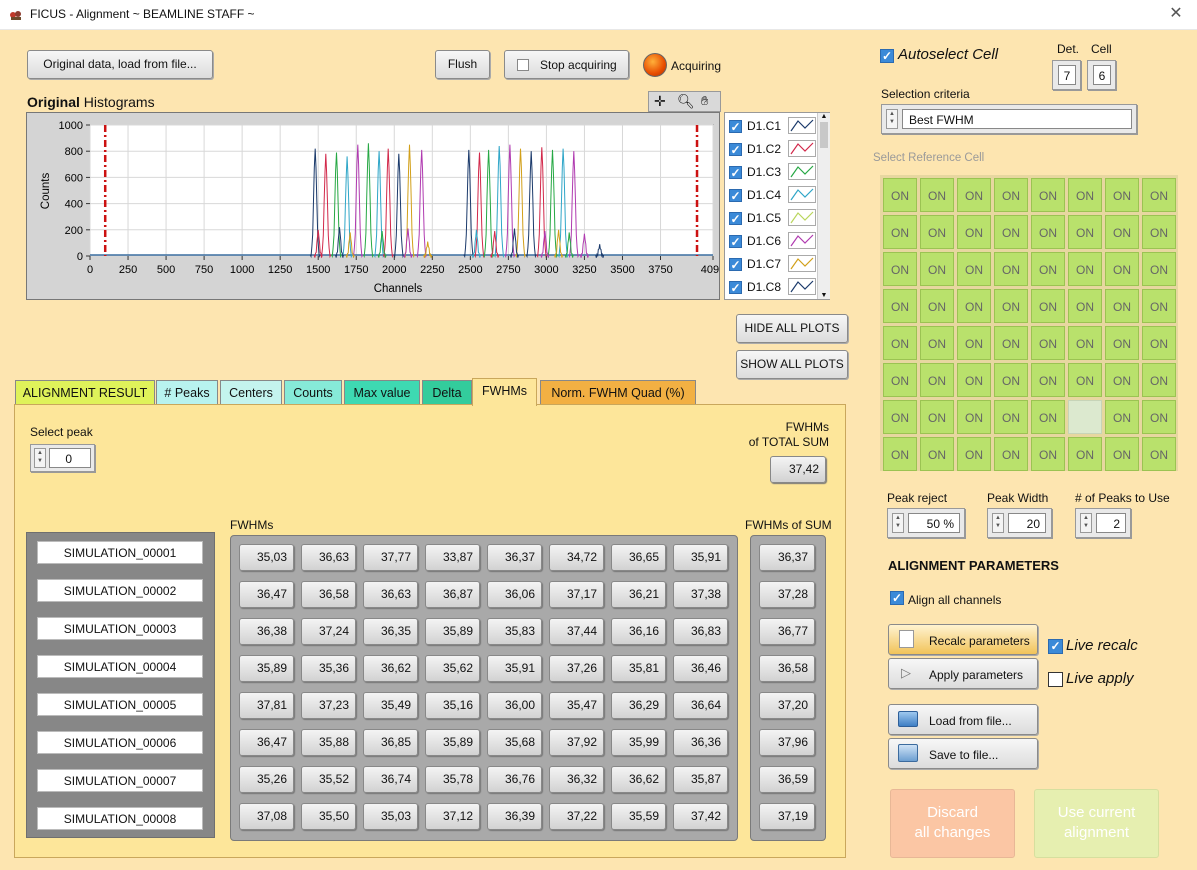  I want to click on tab-4: Max value, so click(382, 392).